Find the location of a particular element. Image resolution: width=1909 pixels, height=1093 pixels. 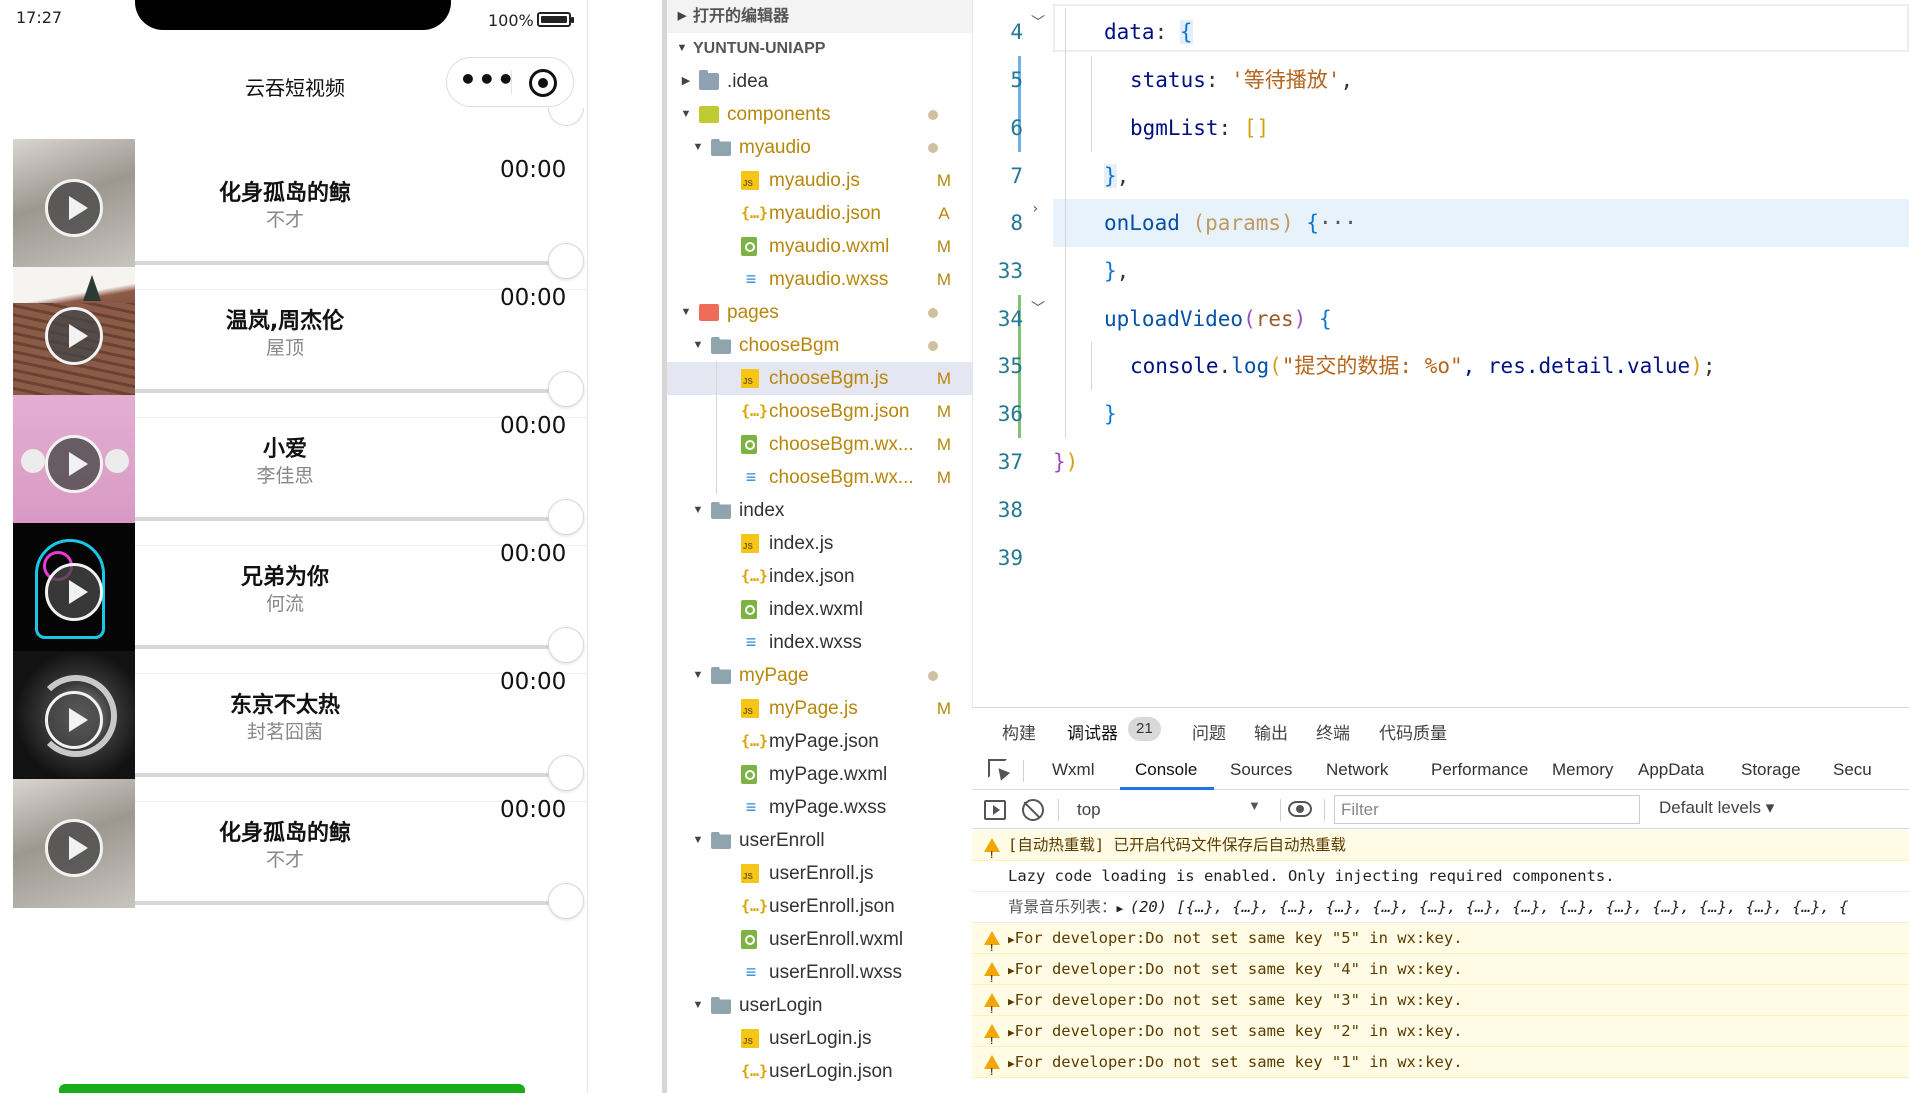

file-row: {…} chooseBgm.json M is located at coordinates (819, 411).